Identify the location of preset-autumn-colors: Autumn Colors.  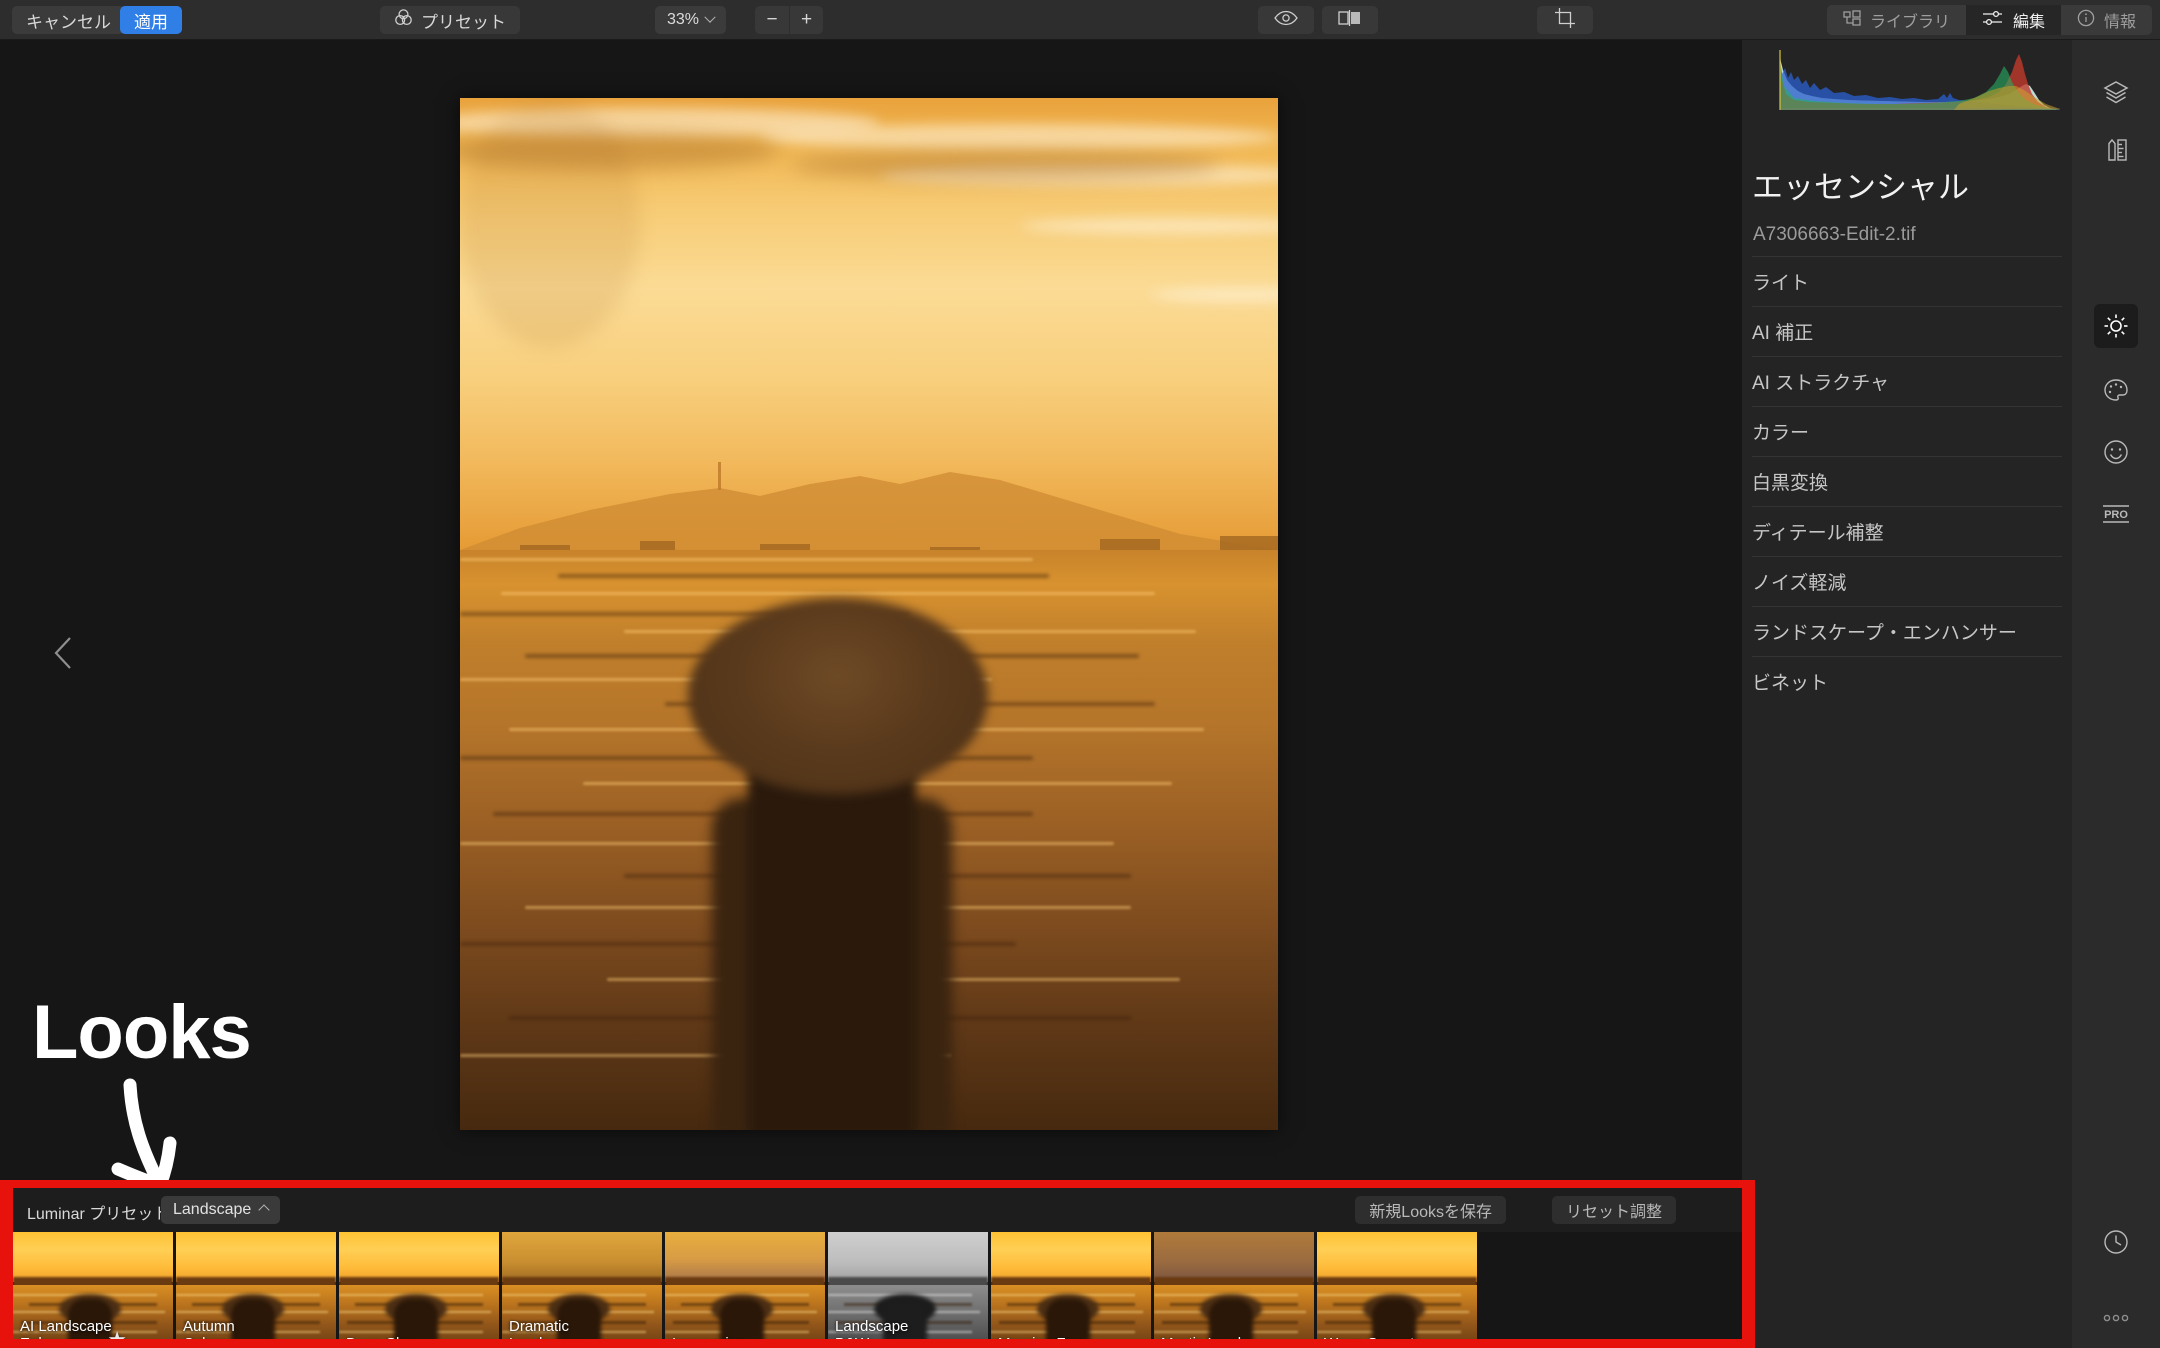
(256, 1285).